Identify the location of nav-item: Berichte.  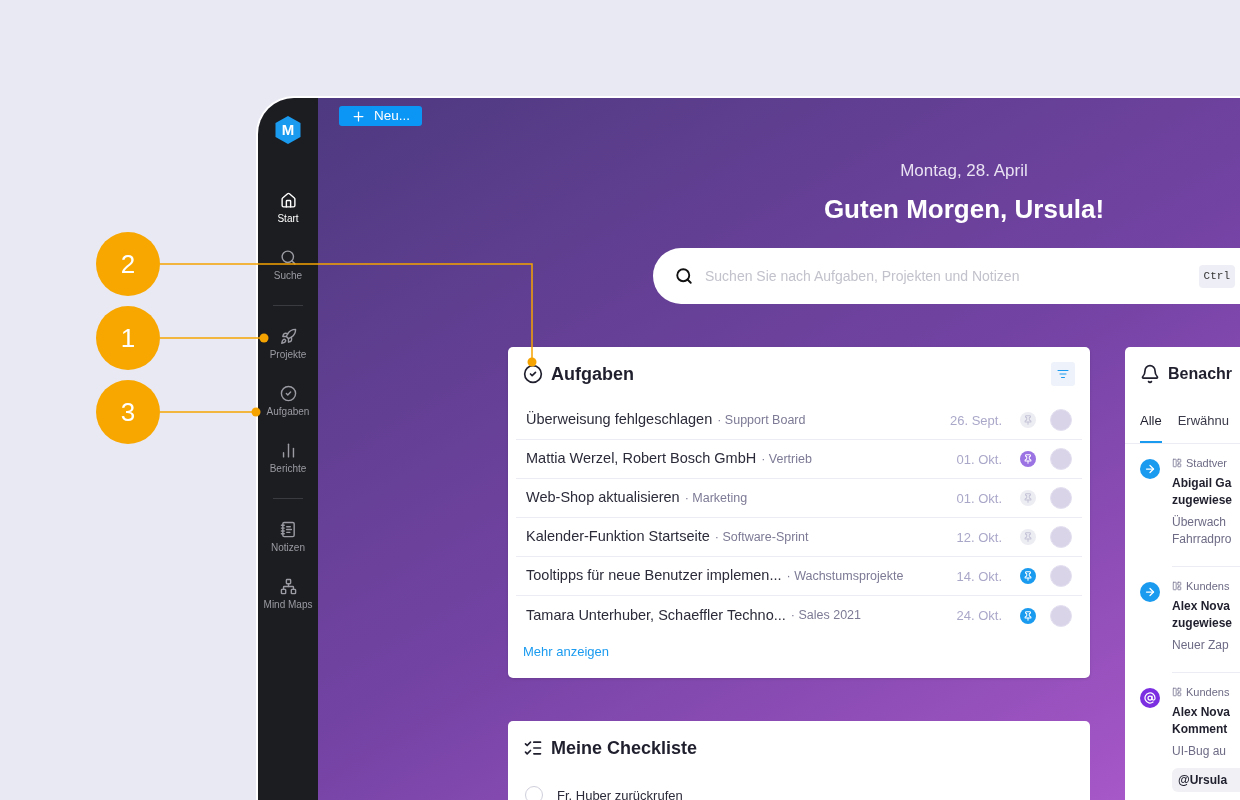
(288, 458).